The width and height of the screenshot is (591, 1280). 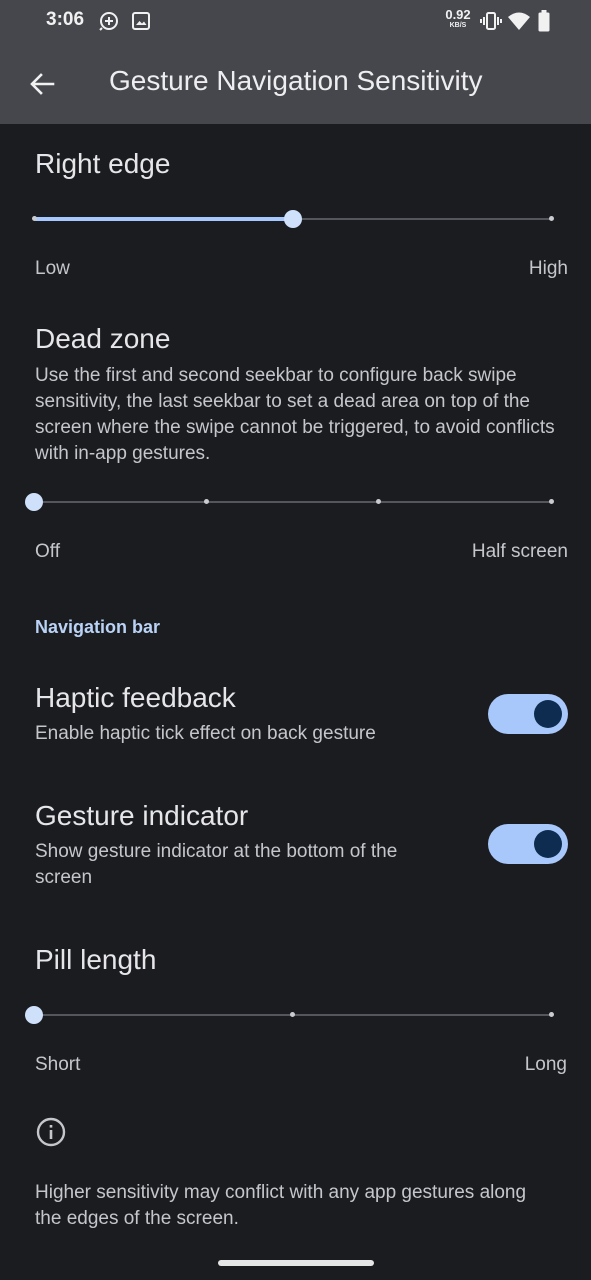 I want to click on net-speed: 0.92 KB/S, so click(x=458, y=18).